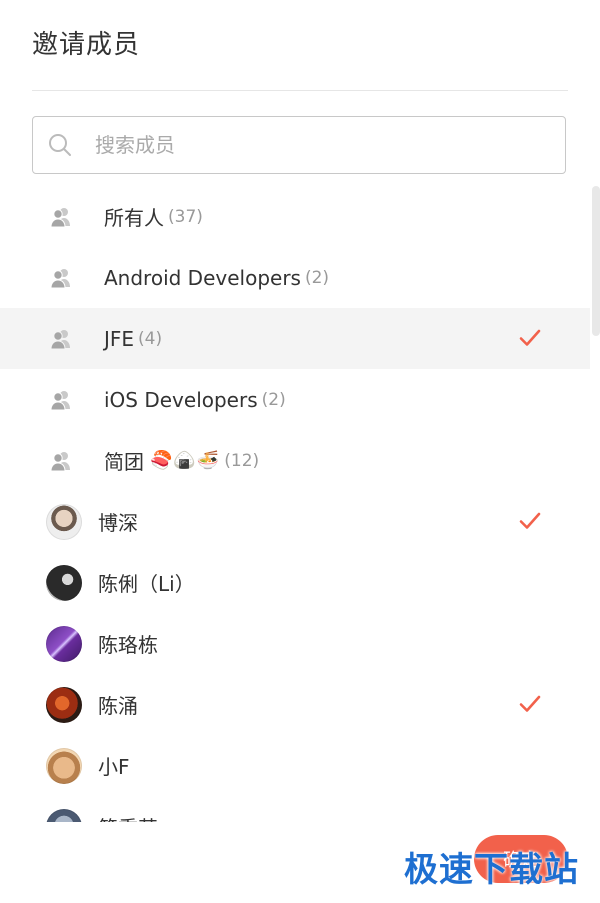  Describe the element at coordinates (124, 462) in the screenshot. I see `group-name: 简团` at that location.